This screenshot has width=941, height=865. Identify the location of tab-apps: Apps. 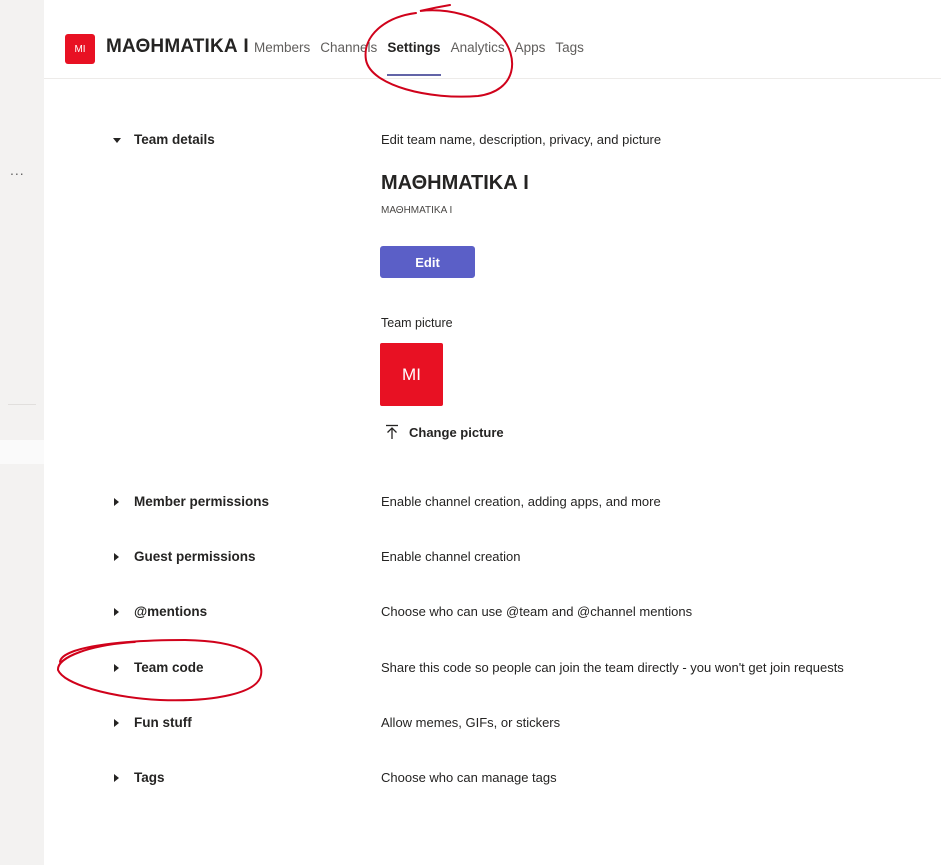
(530, 47).